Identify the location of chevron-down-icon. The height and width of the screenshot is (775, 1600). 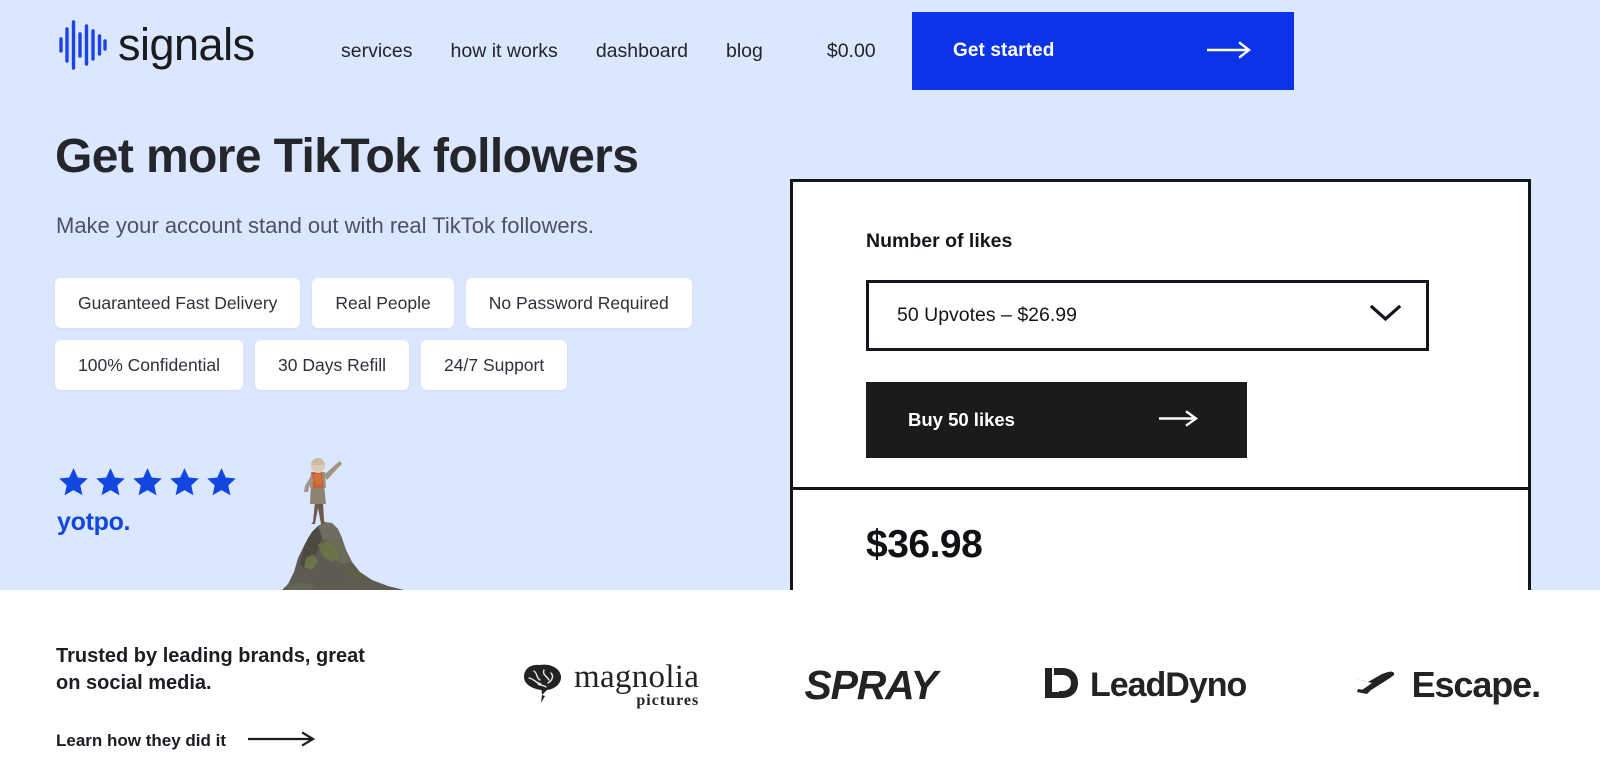
(1385, 315).